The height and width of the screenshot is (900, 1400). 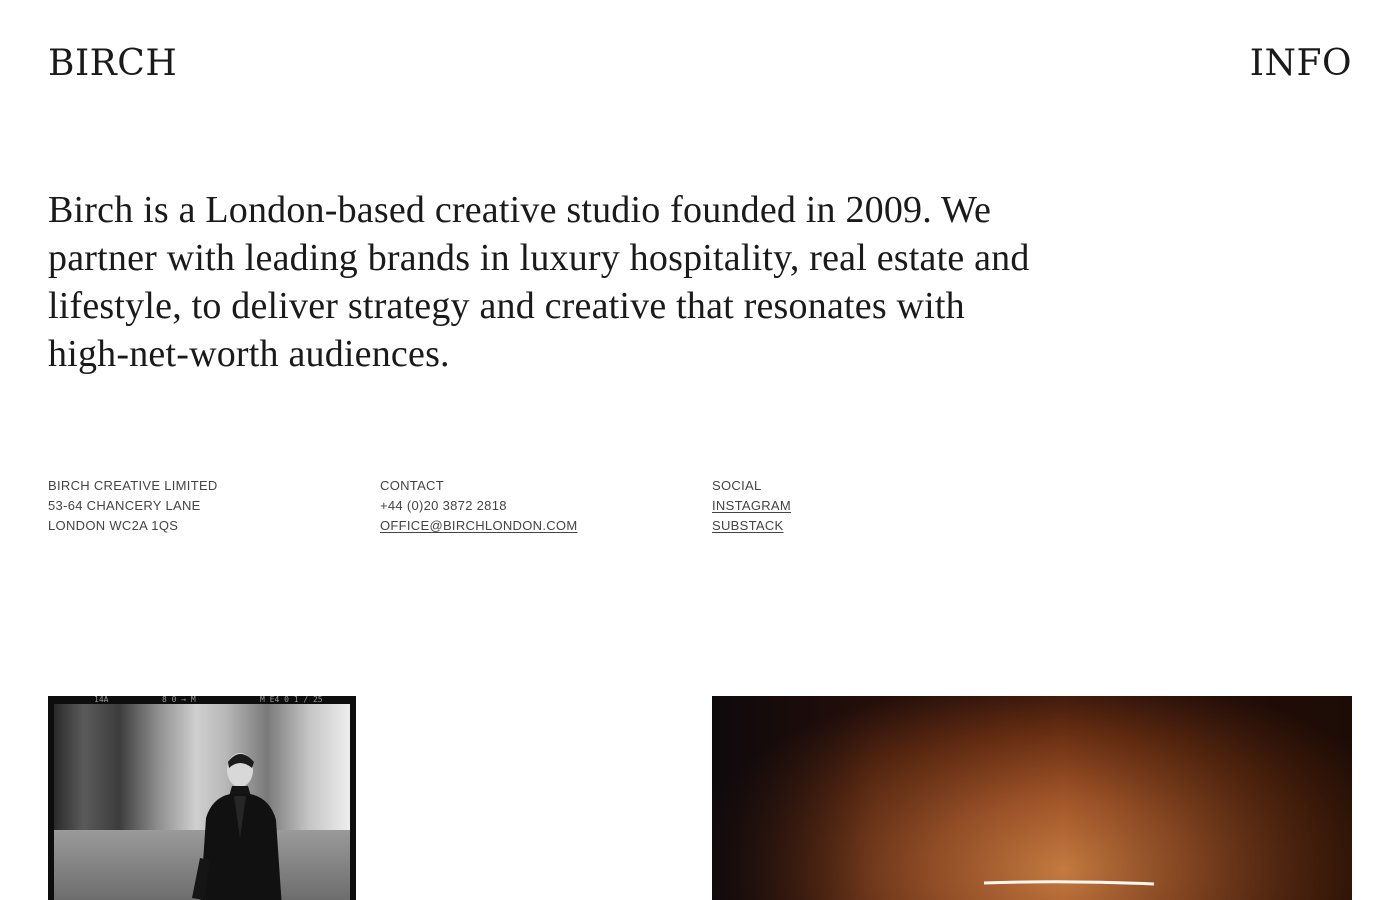 What do you see at coordinates (113, 525) in the screenshot?
I see `address-line-2: LONDON WC2A 1QS` at bounding box center [113, 525].